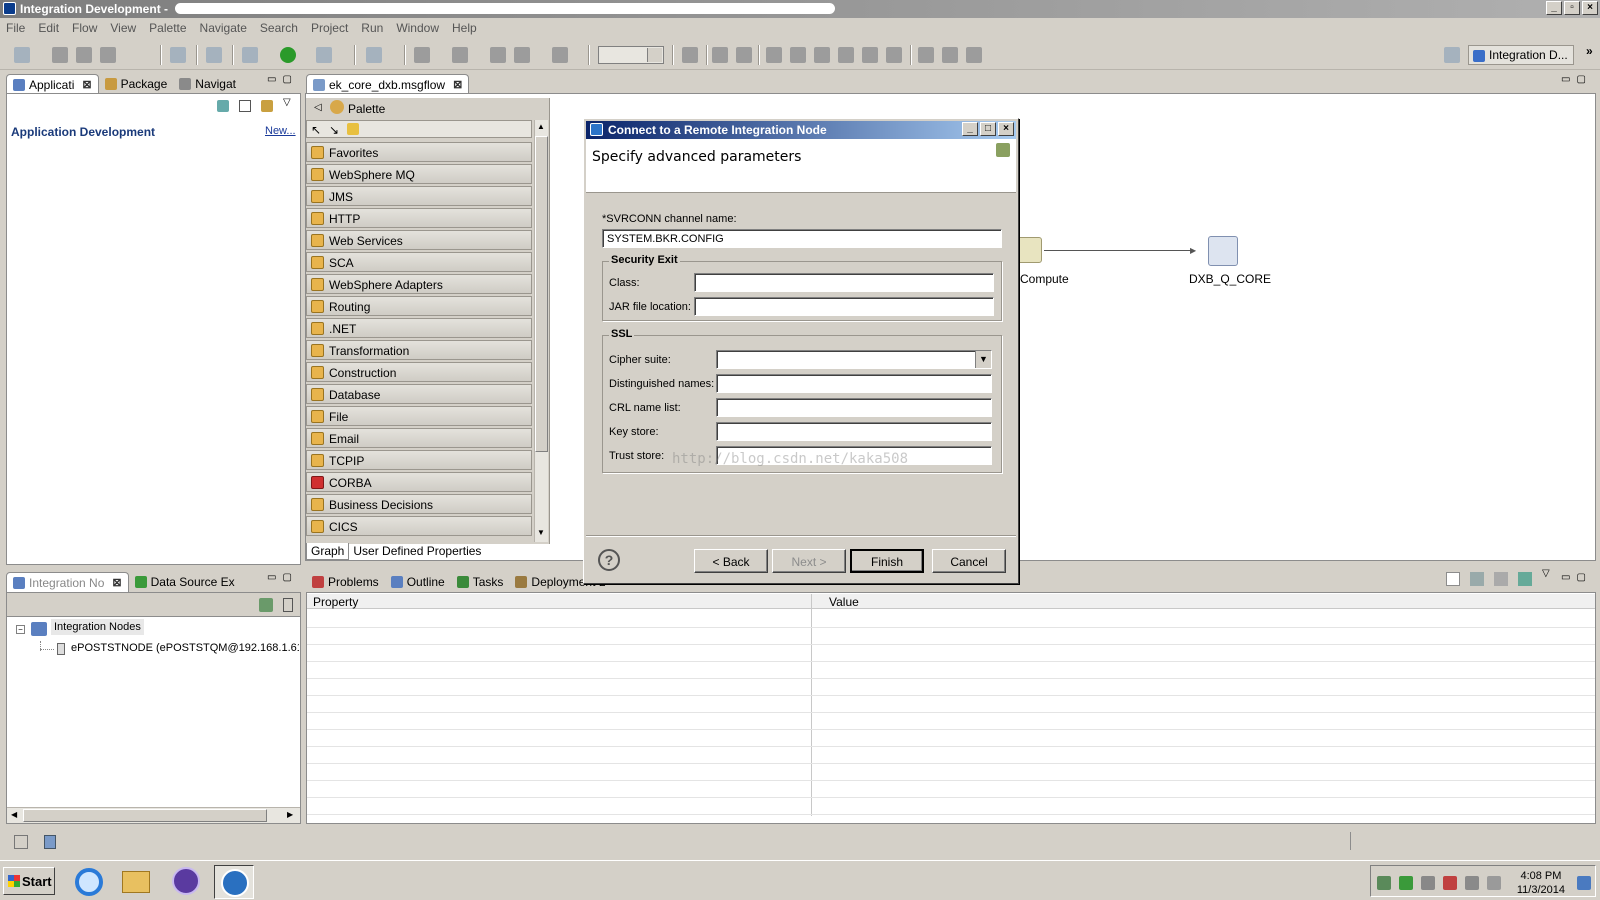 This screenshot has height=900, width=1600. What do you see at coordinates (419, 240) in the screenshot?
I see `palette-drawer-web-services: Web Services` at bounding box center [419, 240].